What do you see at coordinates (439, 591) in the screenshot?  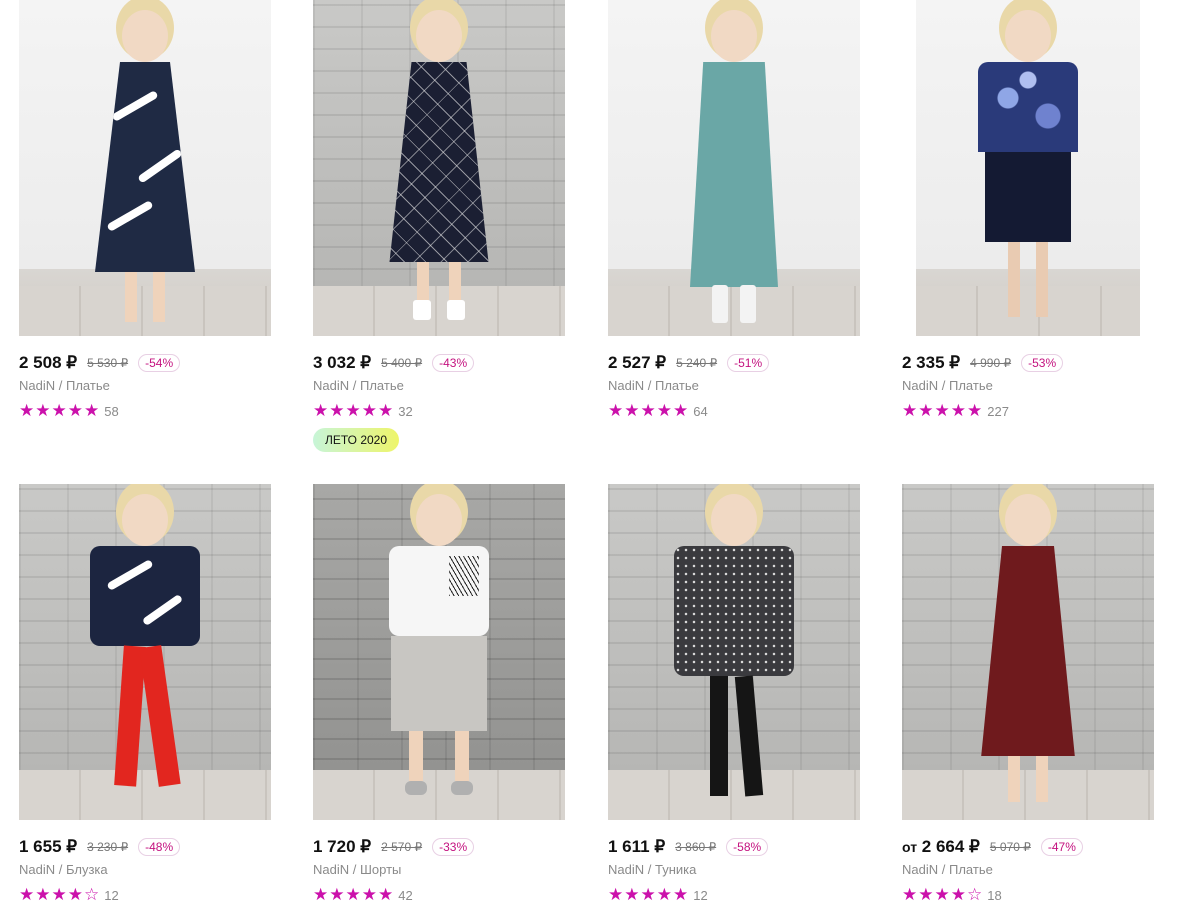 I see `tshirt-shape` at bounding box center [439, 591].